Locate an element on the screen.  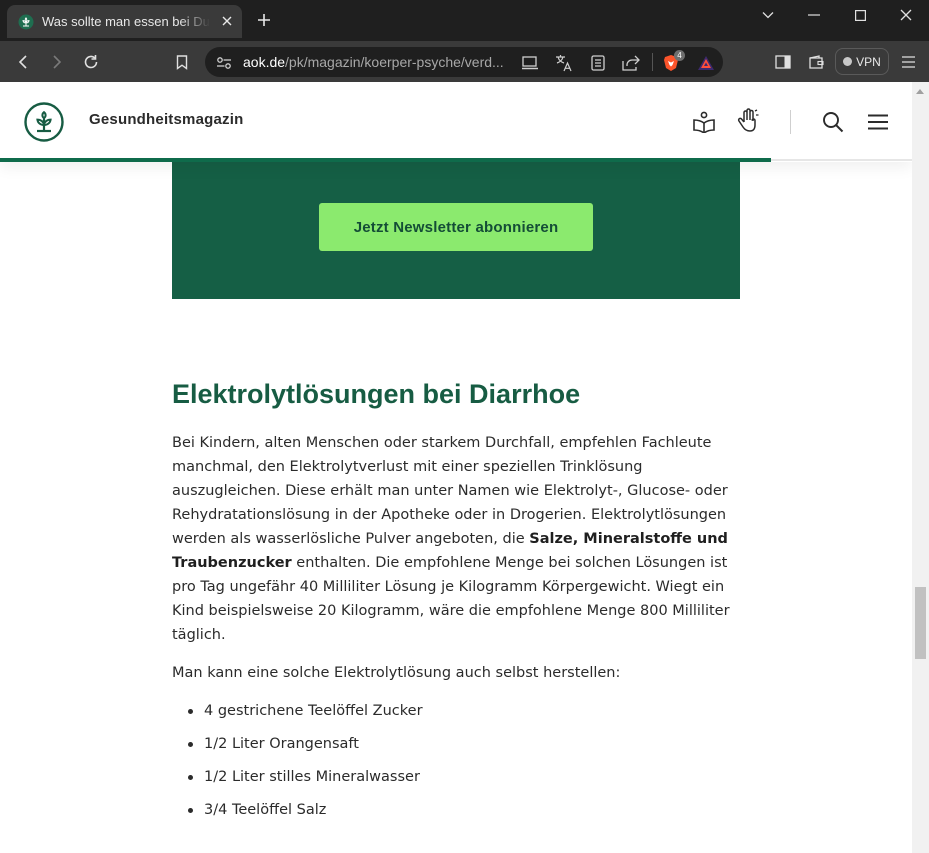
newsletter-promo-box: Jetzt Newsletter abonnieren is located at coordinates (456, 230).